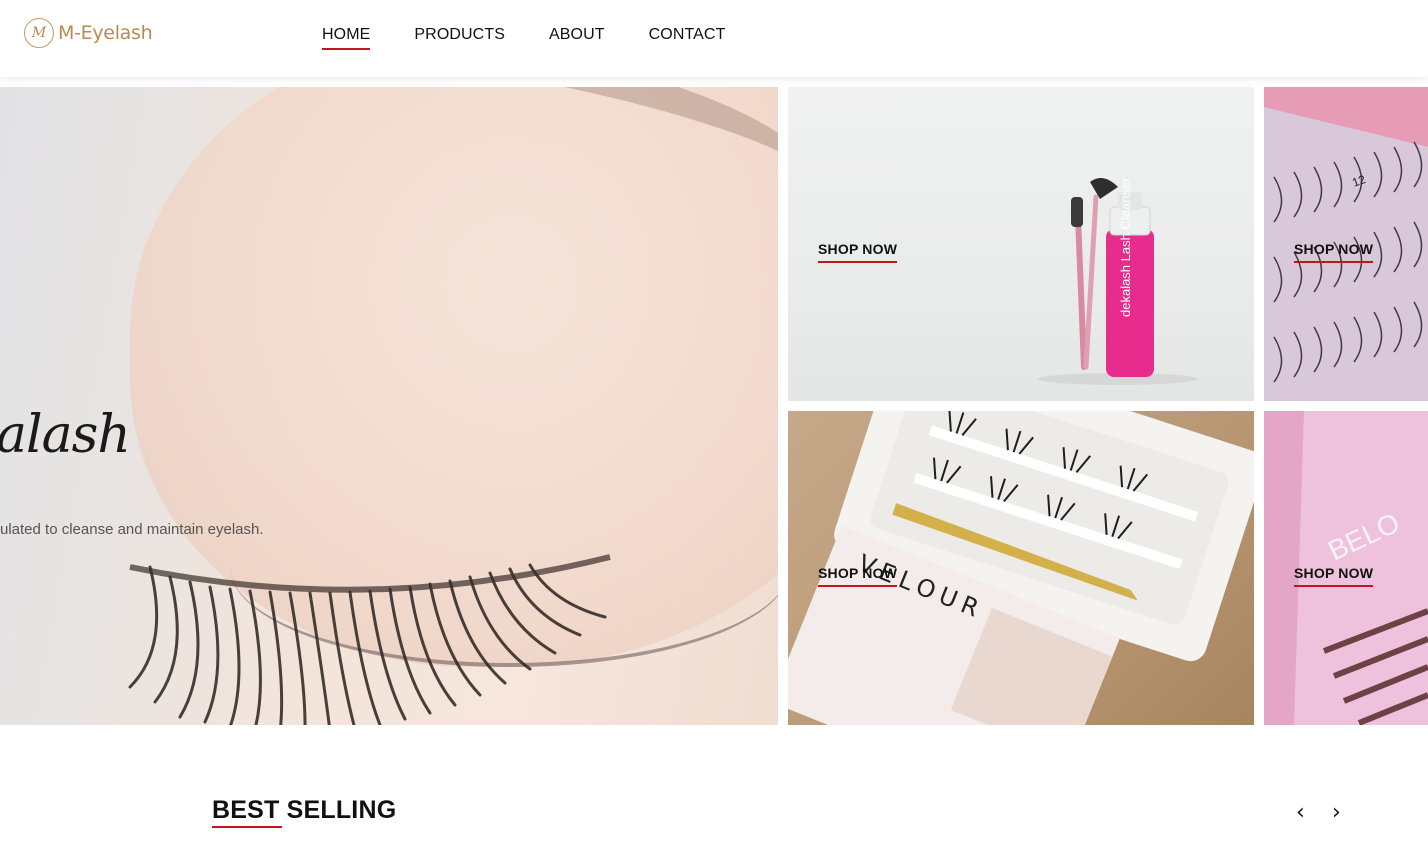 Image resolution: width=1428 pixels, height=849 pixels. Describe the element at coordinates (1125, 247) in the screenshot. I see `cleanser-label: dekalash Lash Cleanser` at that location.